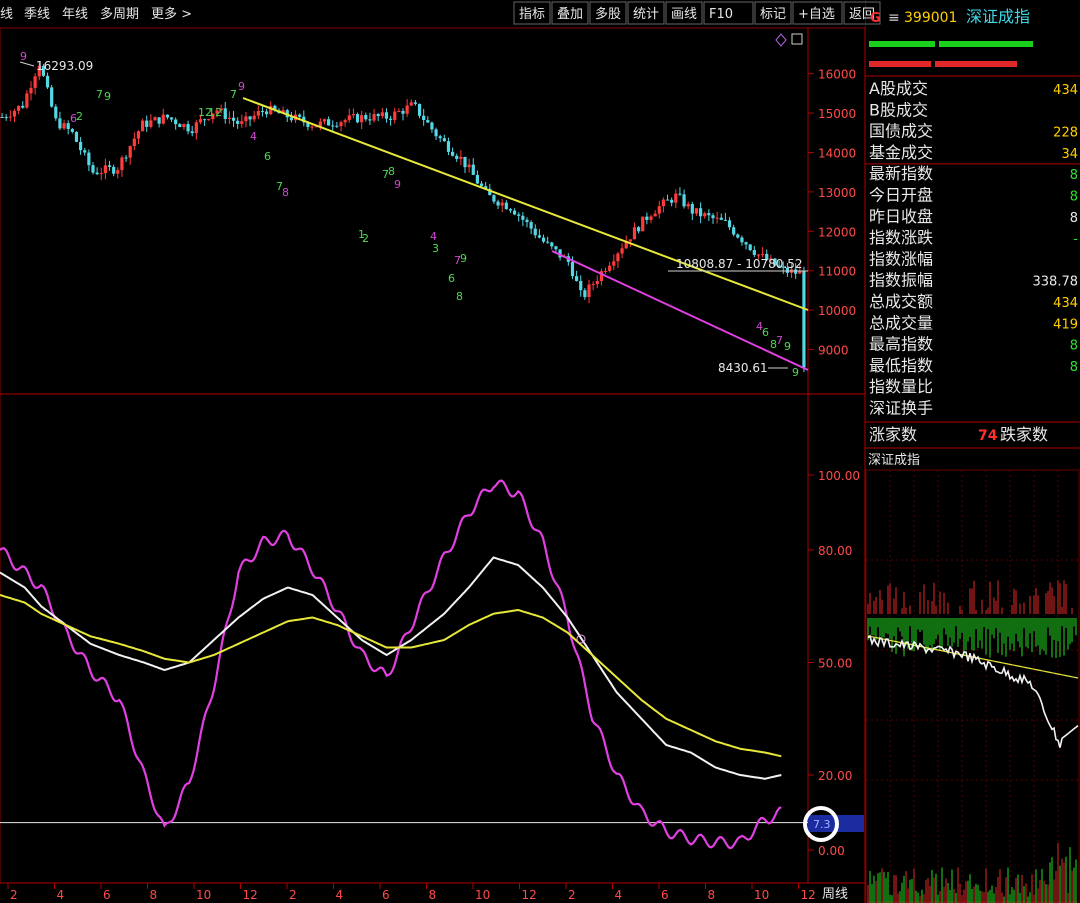  I want to click on quote-row-label: B股成交, so click(898, 109).